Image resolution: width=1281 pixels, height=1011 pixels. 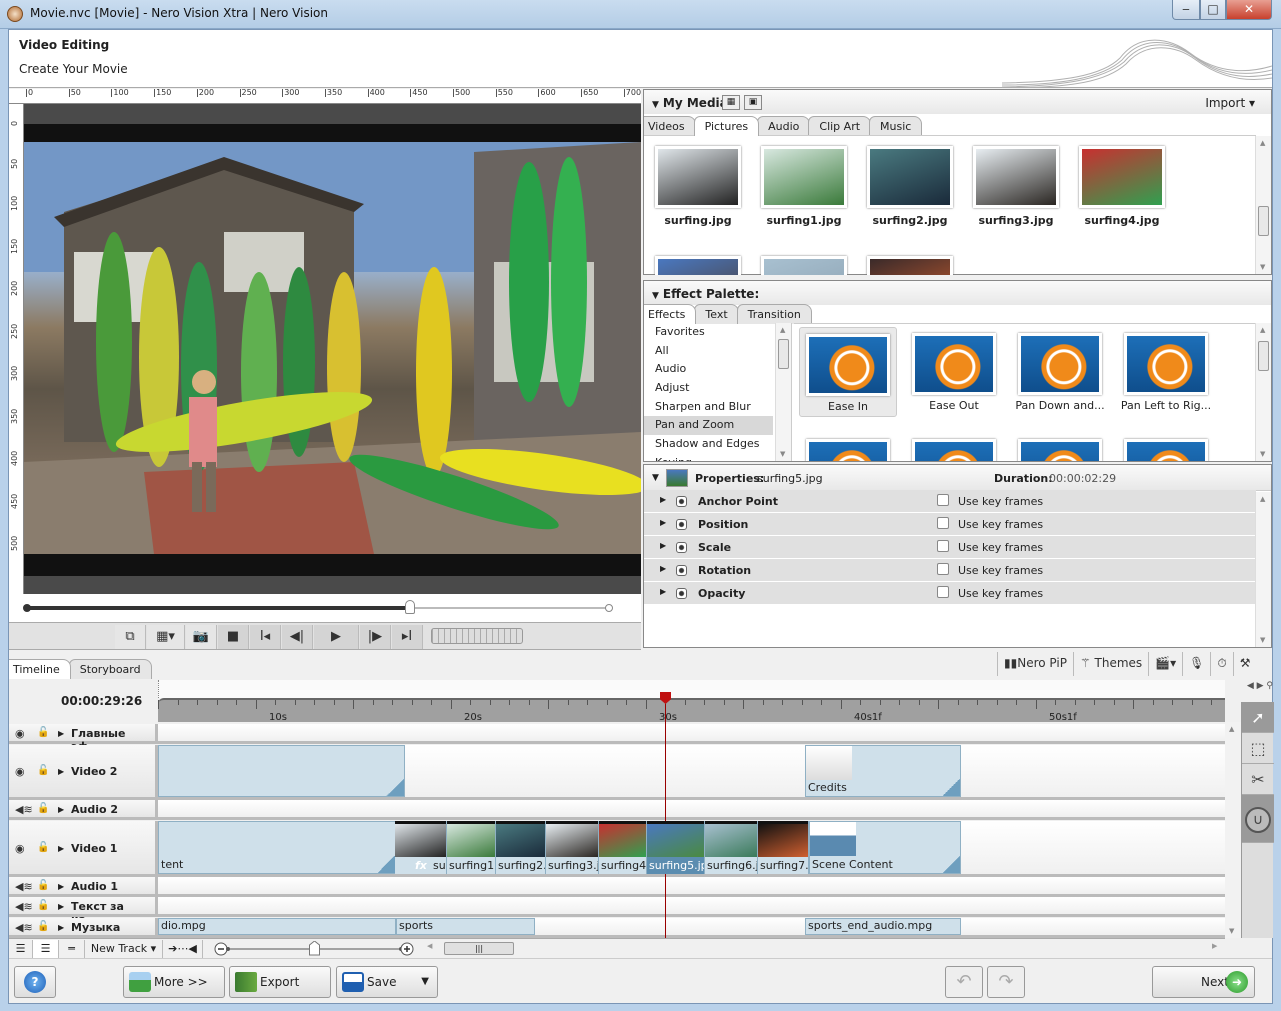 What do you see at coordinates (46, 949) in the screenshot?
I see `track-size-medium-button: ☰` at bounding box center [46, 949].